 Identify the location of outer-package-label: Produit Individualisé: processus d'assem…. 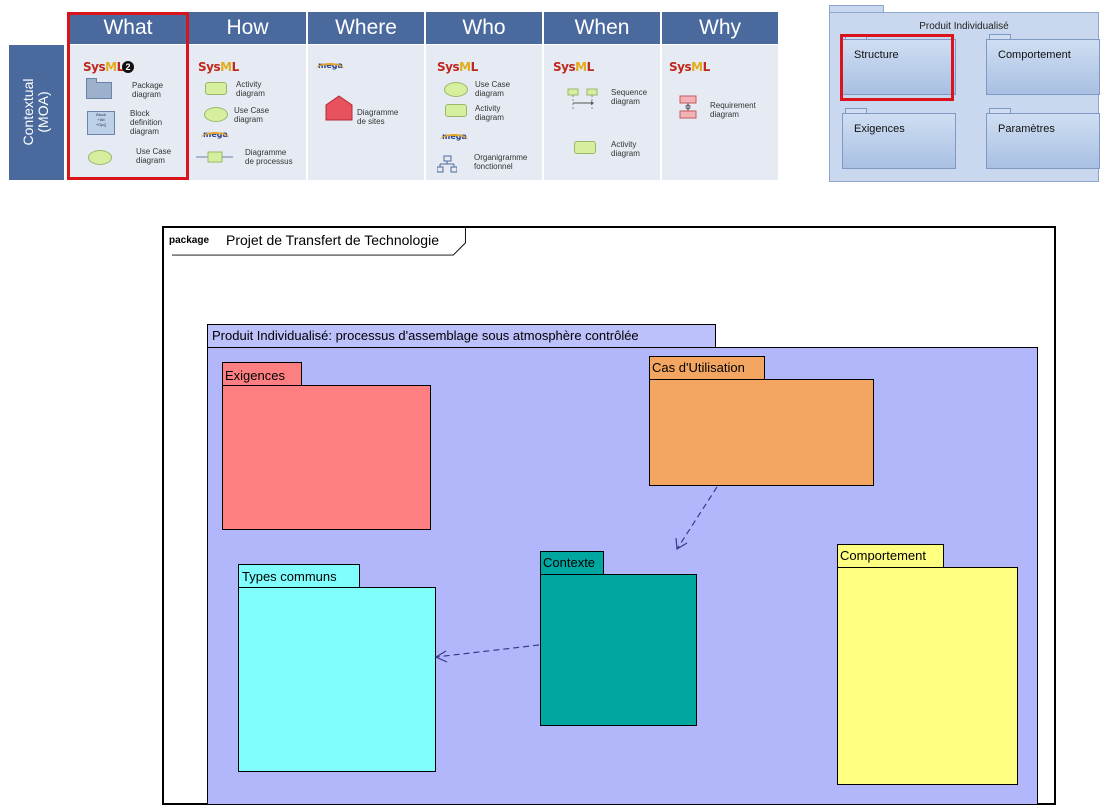
(425, 335).